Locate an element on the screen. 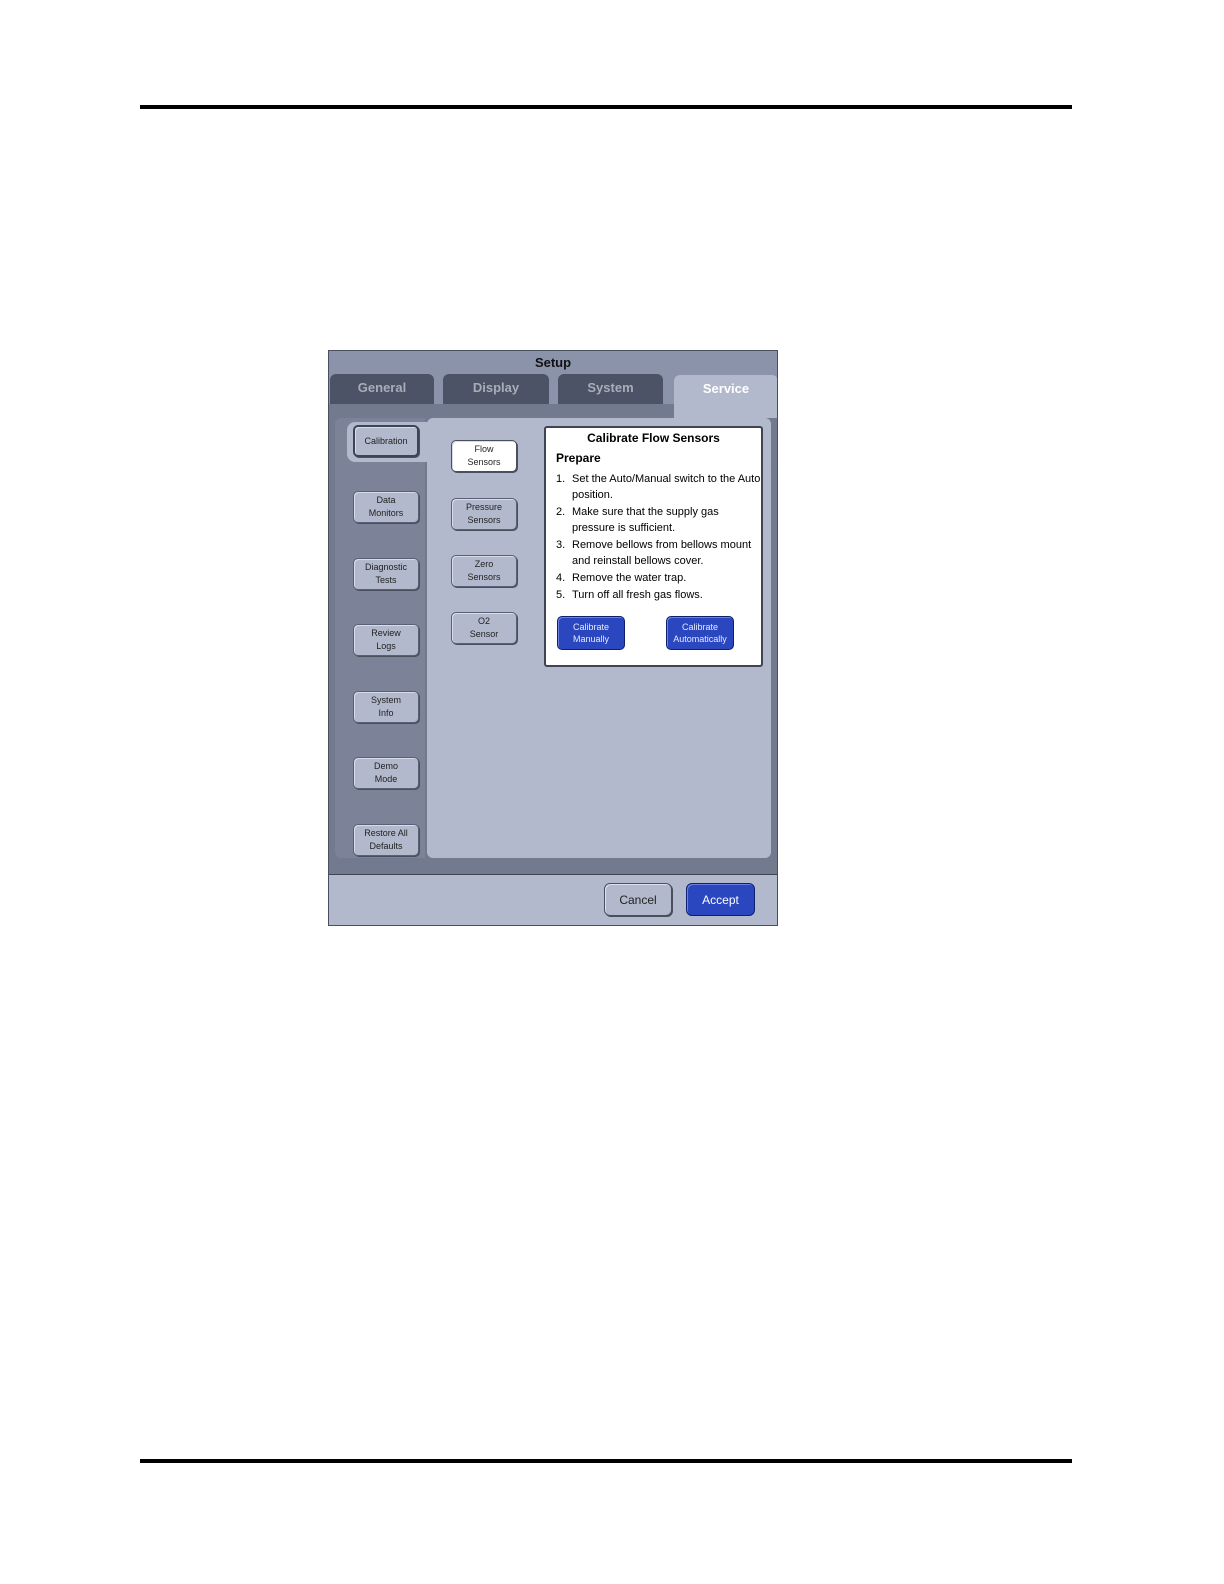 The height and width of the screenshot is (1584, 1224). sidebar-item-calibration: Calibration is located at coordinates (386, 441).